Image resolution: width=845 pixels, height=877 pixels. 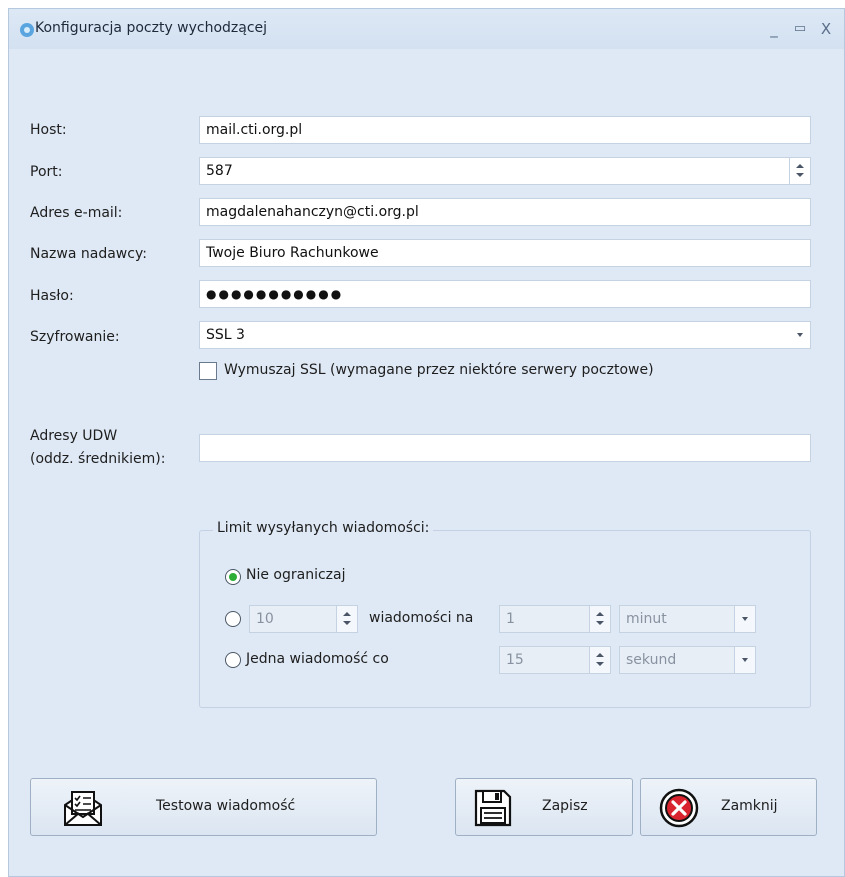 I want to click on encryption-value: SSL 3, so click(x=225, y=335).